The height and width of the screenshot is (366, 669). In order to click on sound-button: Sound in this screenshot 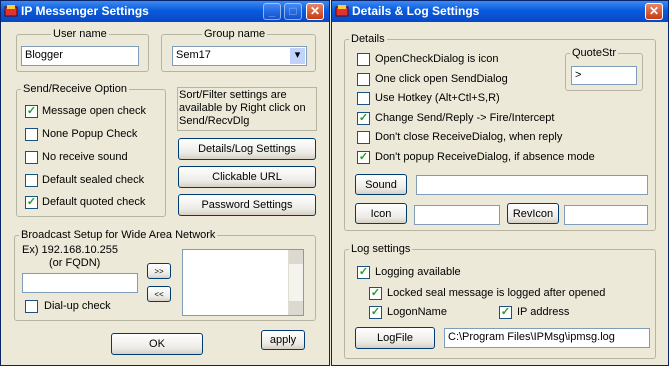, I will do `click(381, 184)`.